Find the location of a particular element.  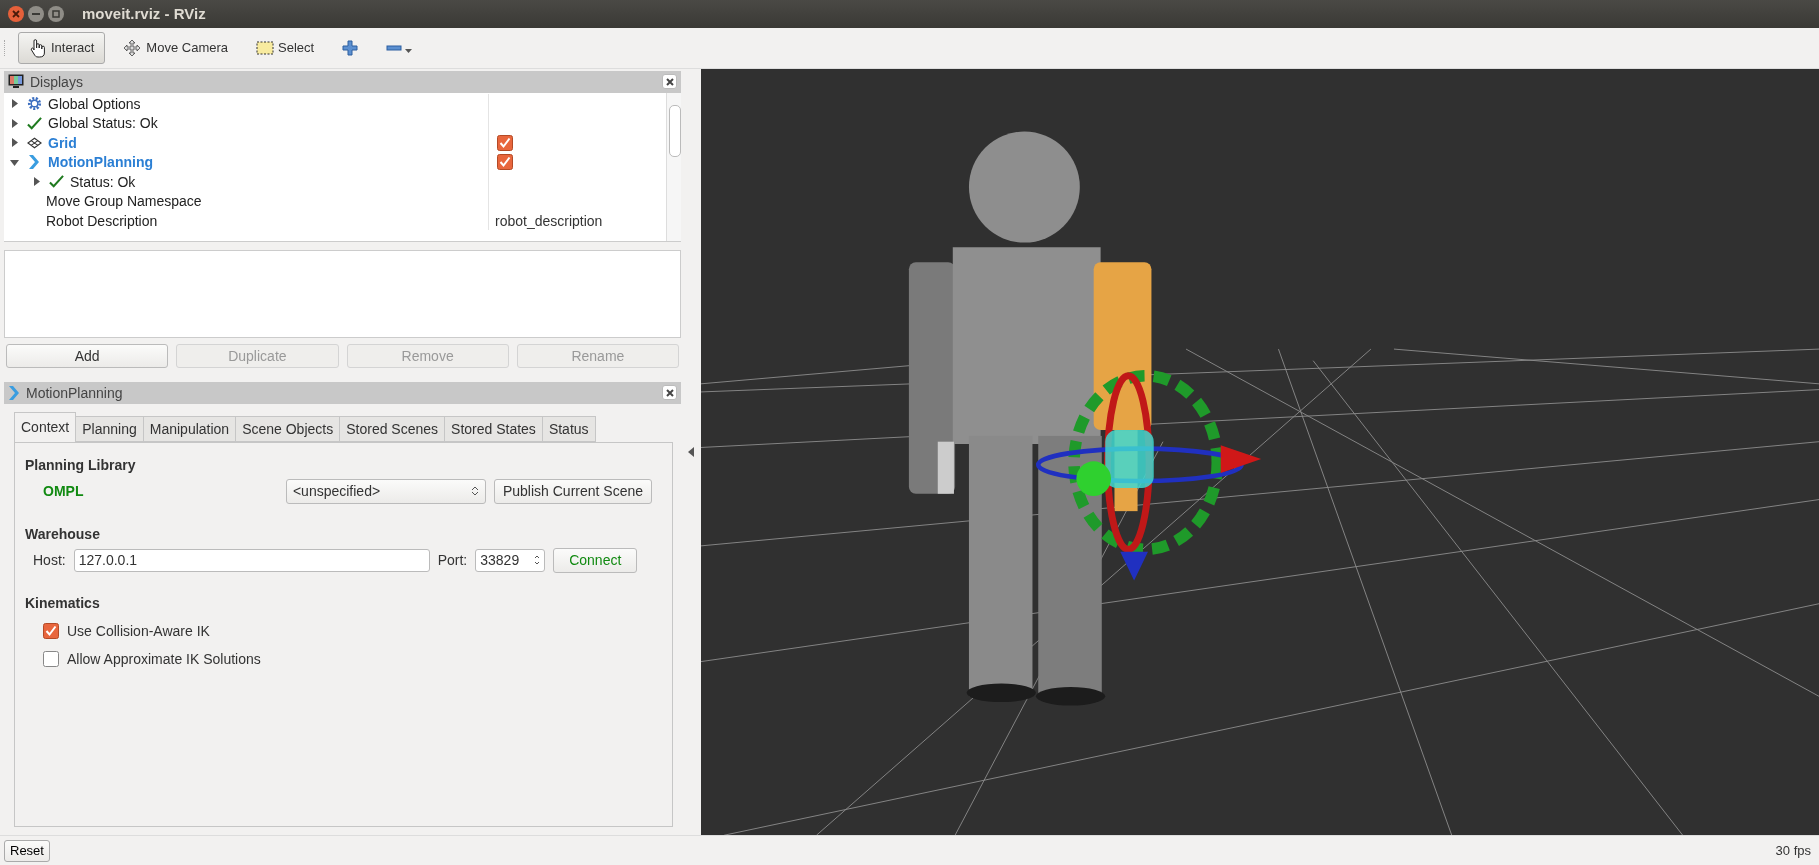

reset-button: Reset is located at coordinates (27, 850).